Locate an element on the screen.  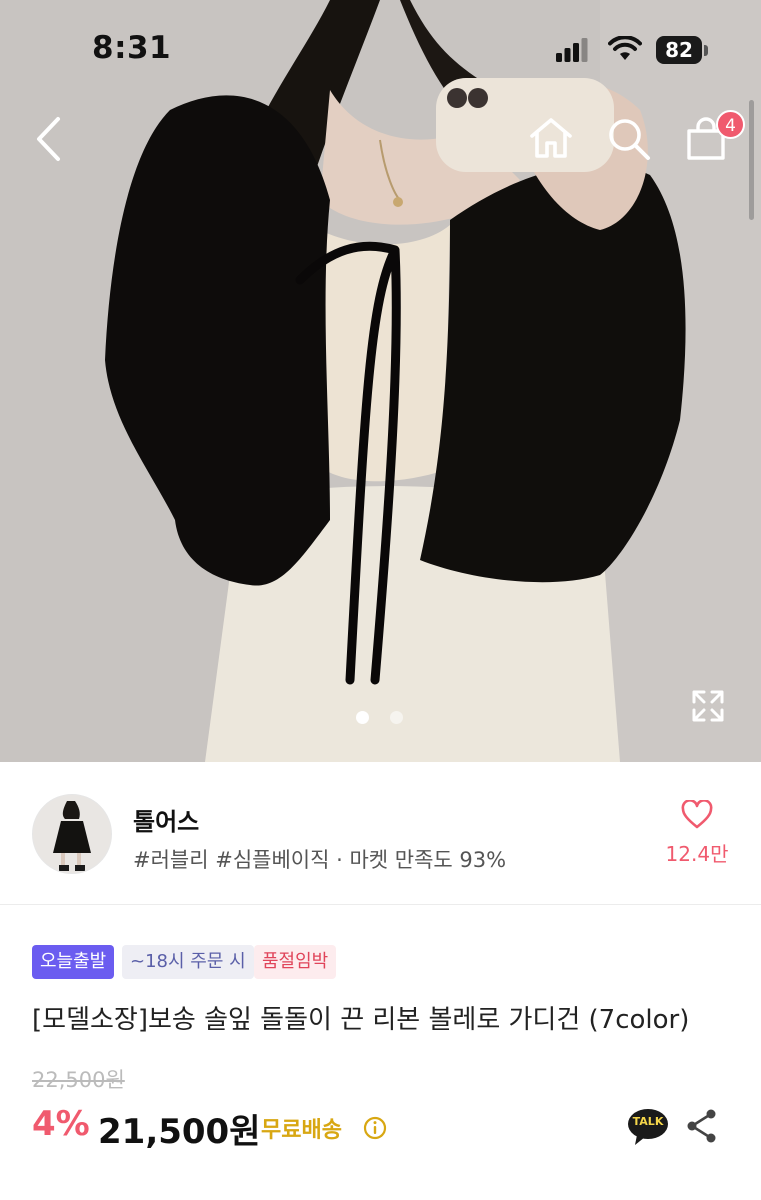
info-icon is located at coordinates (375, 1128).